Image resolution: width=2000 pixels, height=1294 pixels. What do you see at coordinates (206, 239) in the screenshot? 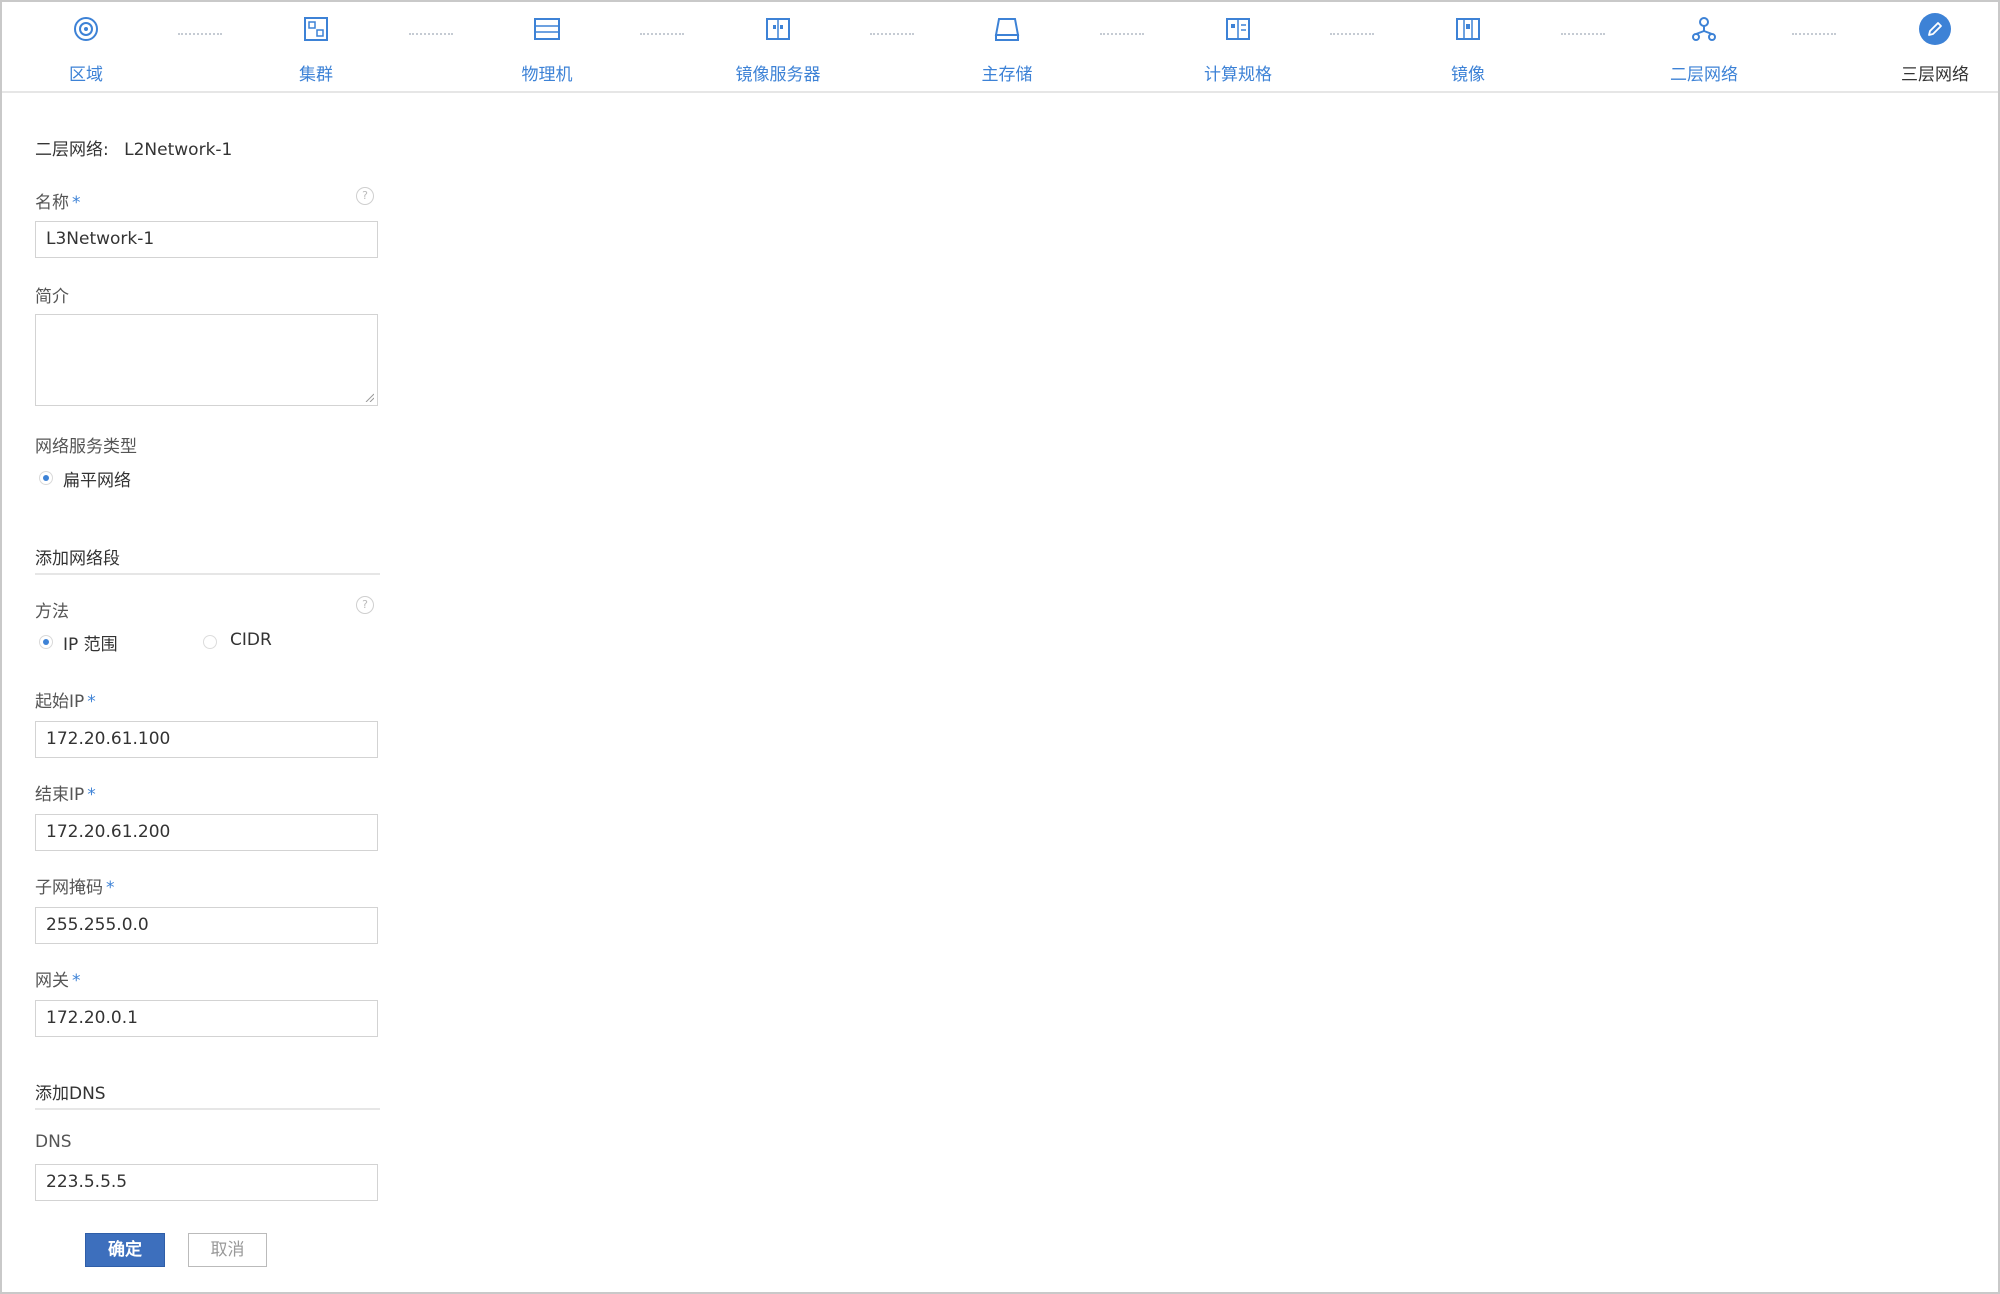
I see `name-input: L3Network-1` at bounding box center [206, 239].